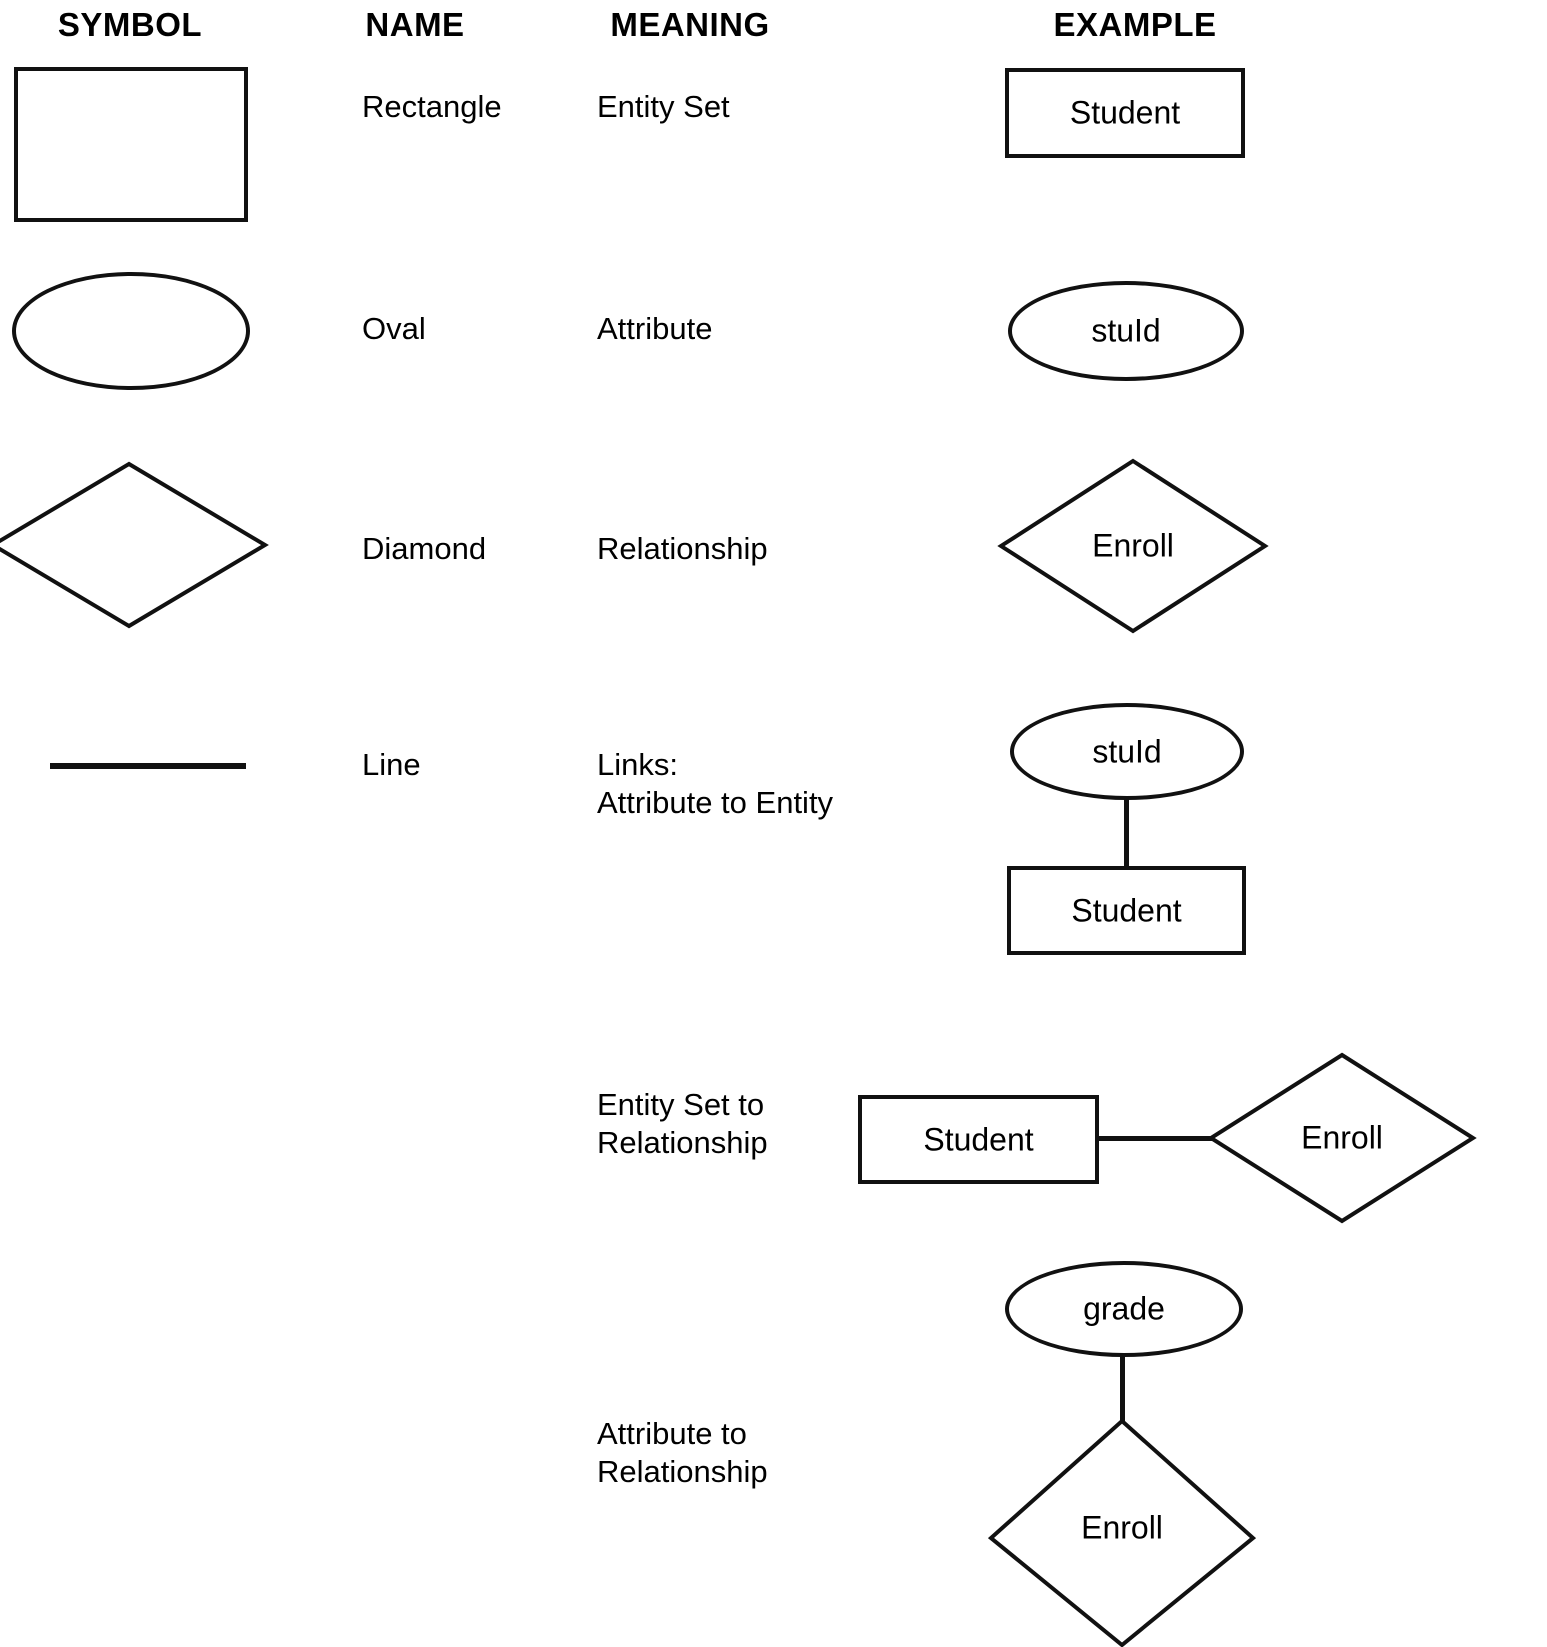  I want to click on example-attribute-oval-stuid: stuId, so click(1126, 331).